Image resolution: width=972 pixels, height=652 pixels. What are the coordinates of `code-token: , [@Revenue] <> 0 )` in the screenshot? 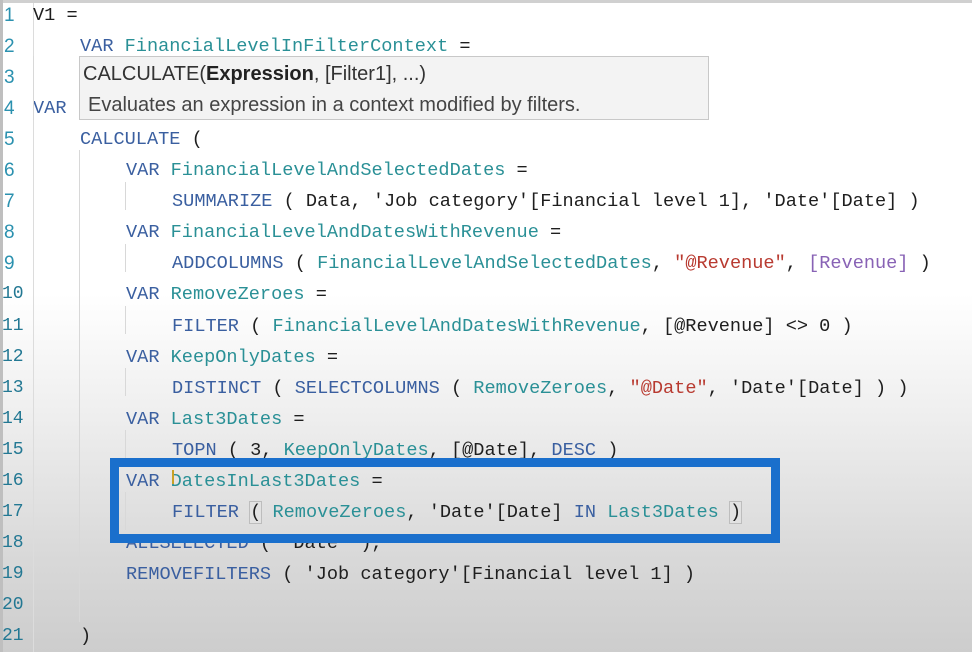 It's located at (746, 326).